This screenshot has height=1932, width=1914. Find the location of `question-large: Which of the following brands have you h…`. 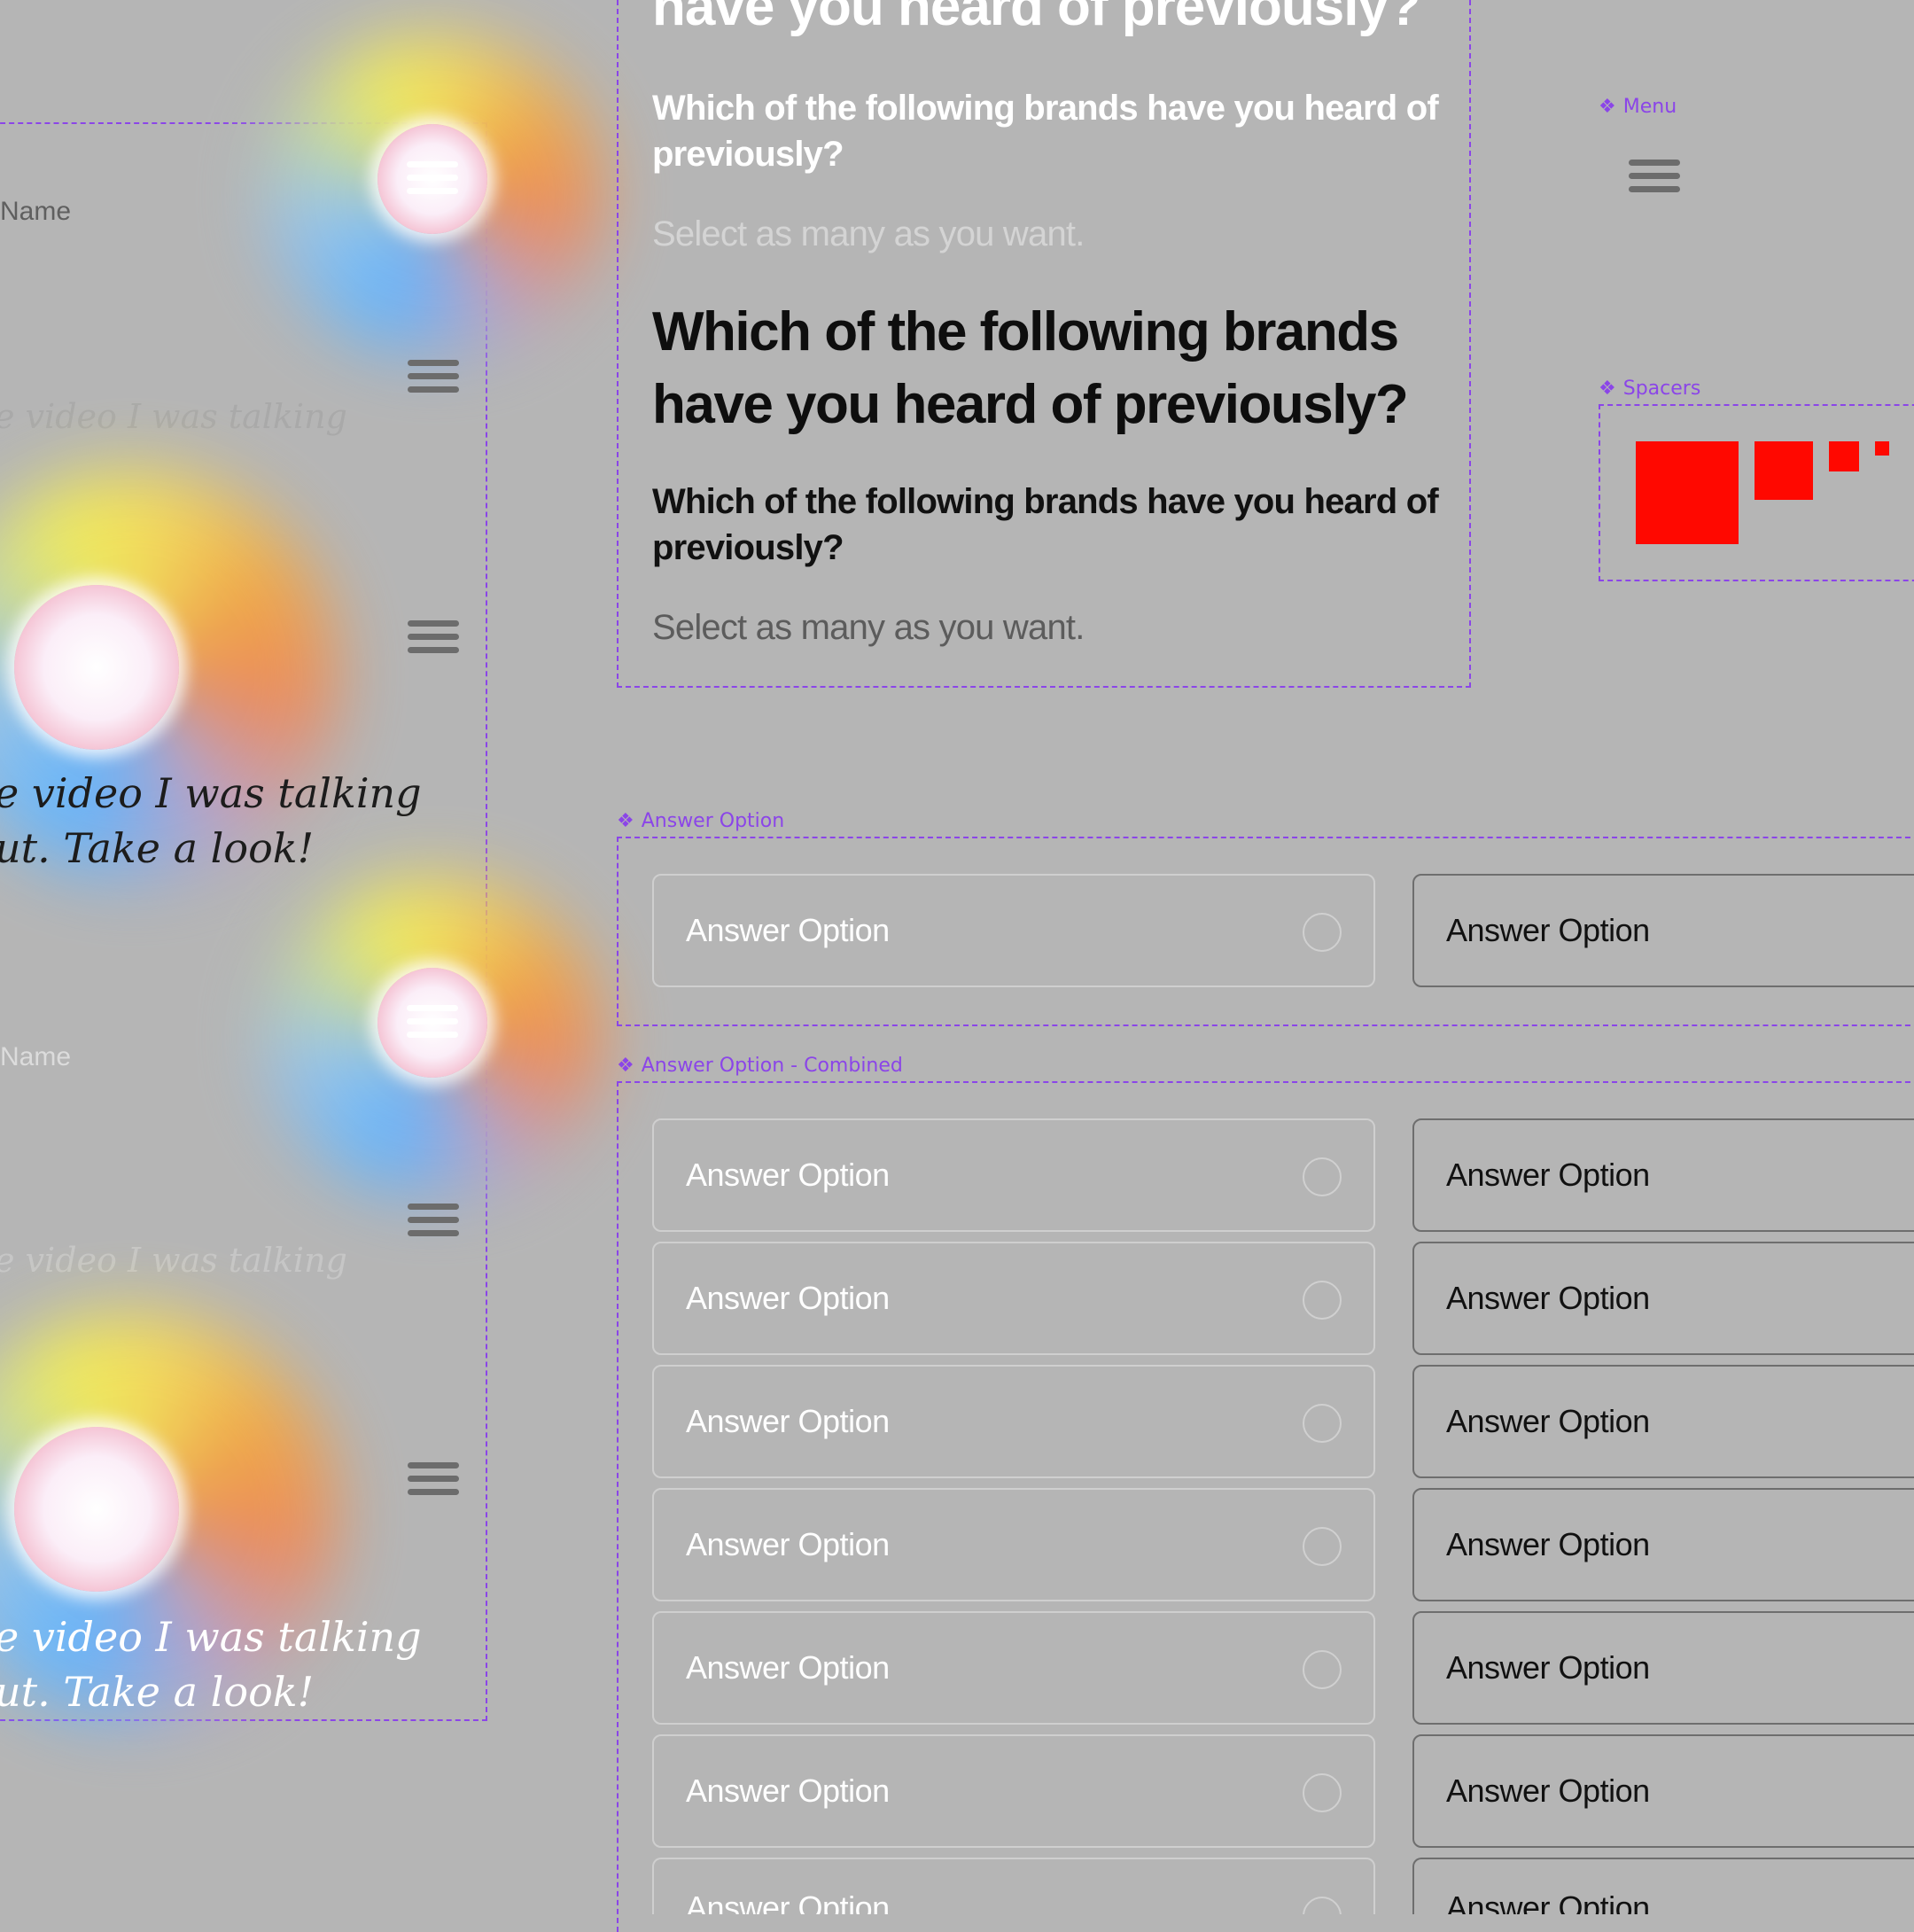

question-large: Which of the following brands have you h… is located at coordinates (1030, 368).